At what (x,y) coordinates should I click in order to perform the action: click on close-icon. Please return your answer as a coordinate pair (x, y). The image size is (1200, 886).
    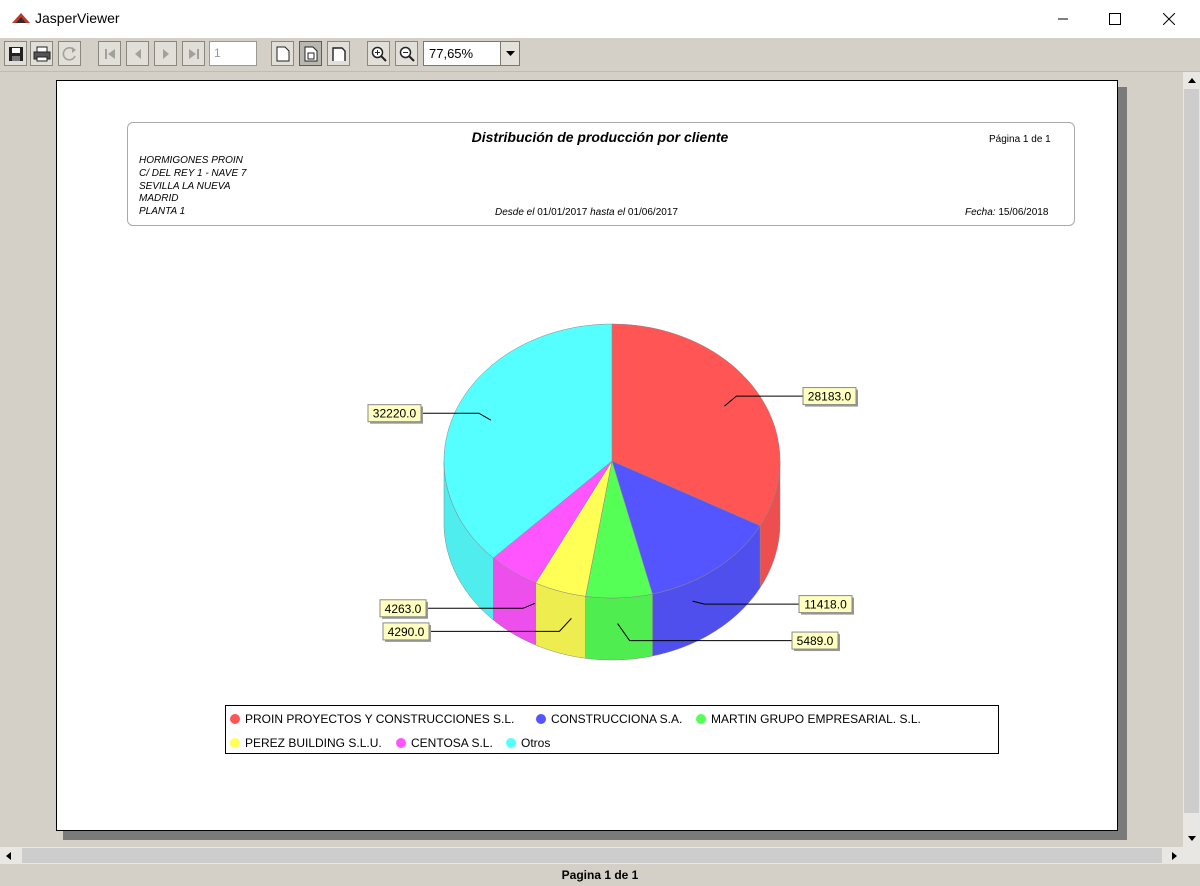
    Looking at the image, I should click on (1169, 19).